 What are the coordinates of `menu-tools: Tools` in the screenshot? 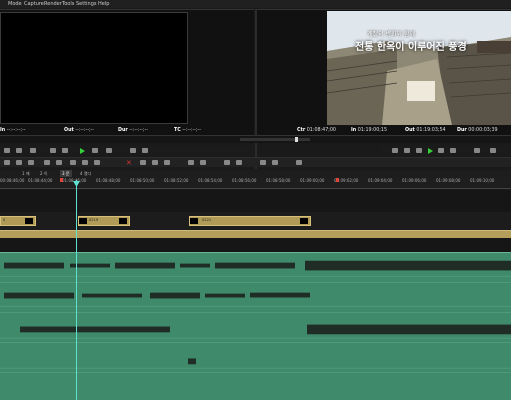 It's located at (68, 4).